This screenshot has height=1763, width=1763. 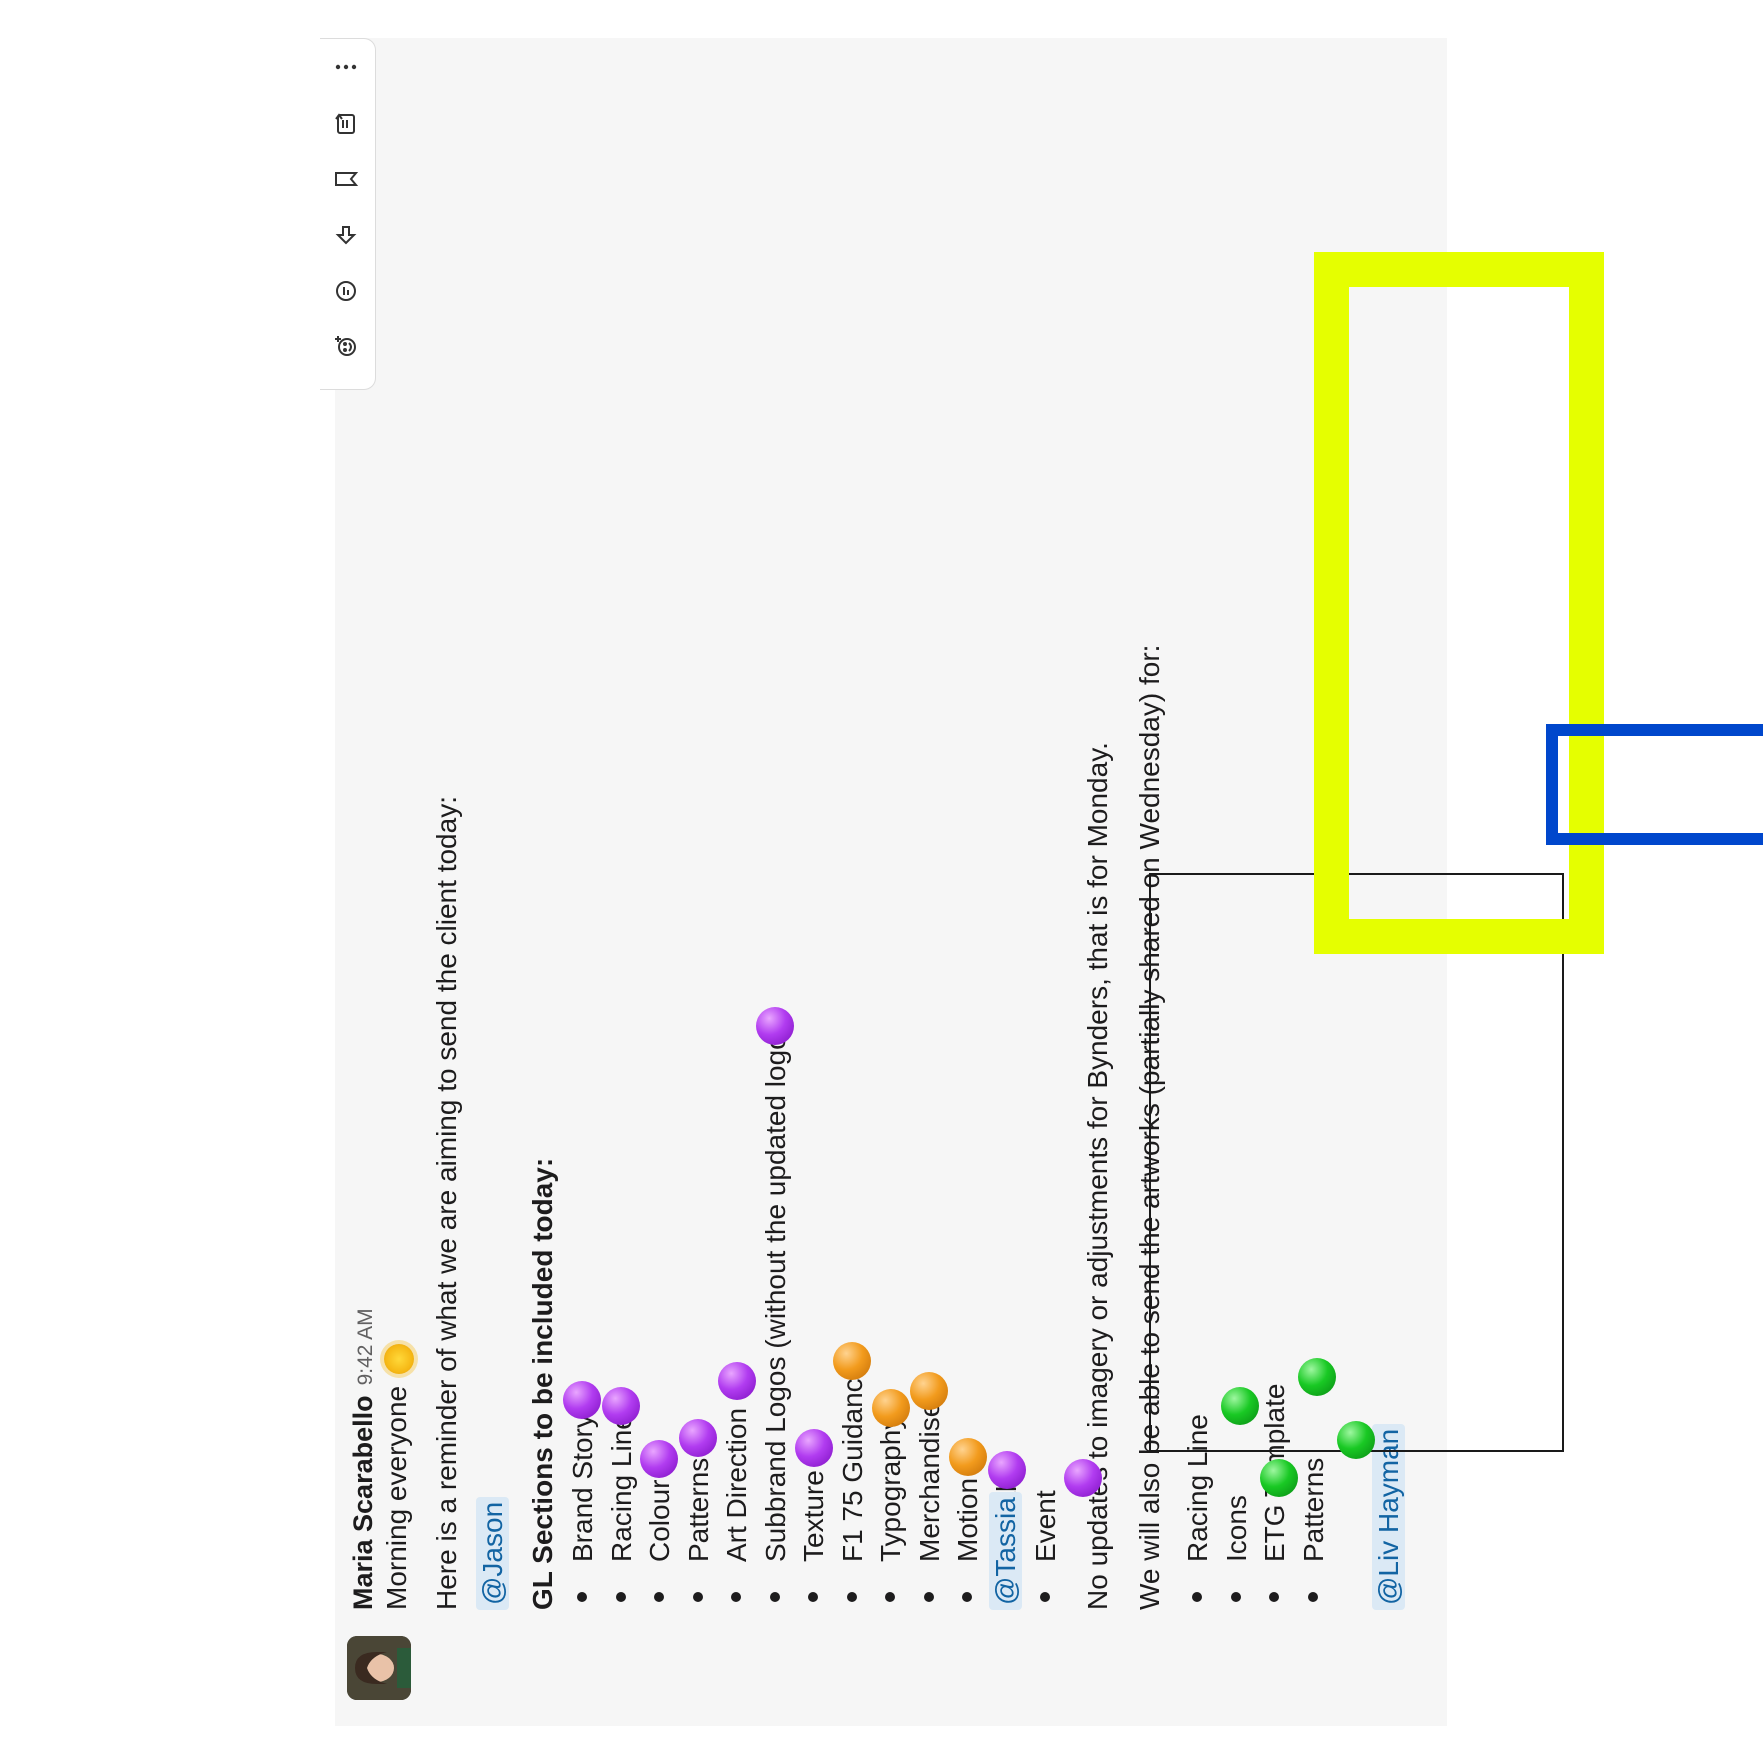 I want to click on list-item: Racing Line, so click(x=622, y=1512).